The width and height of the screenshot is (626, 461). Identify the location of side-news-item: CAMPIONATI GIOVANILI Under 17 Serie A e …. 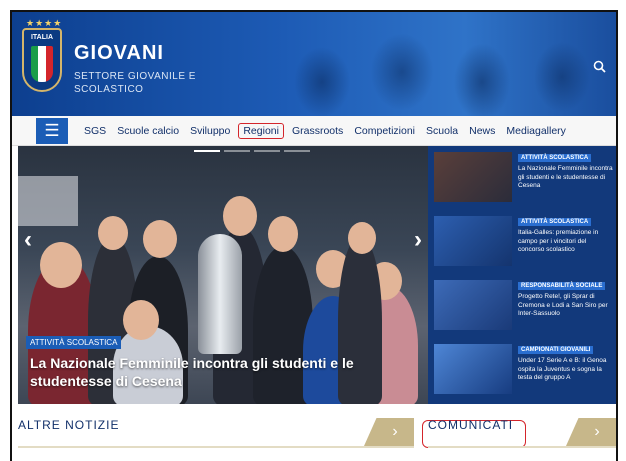
(523, 370).